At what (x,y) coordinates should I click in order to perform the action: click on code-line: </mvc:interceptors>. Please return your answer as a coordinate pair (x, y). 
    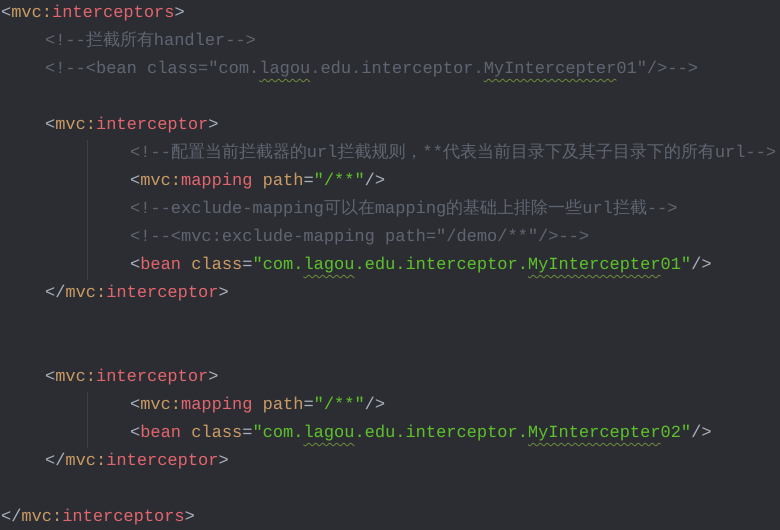
    Looking at the image, I should click on (98, 518).